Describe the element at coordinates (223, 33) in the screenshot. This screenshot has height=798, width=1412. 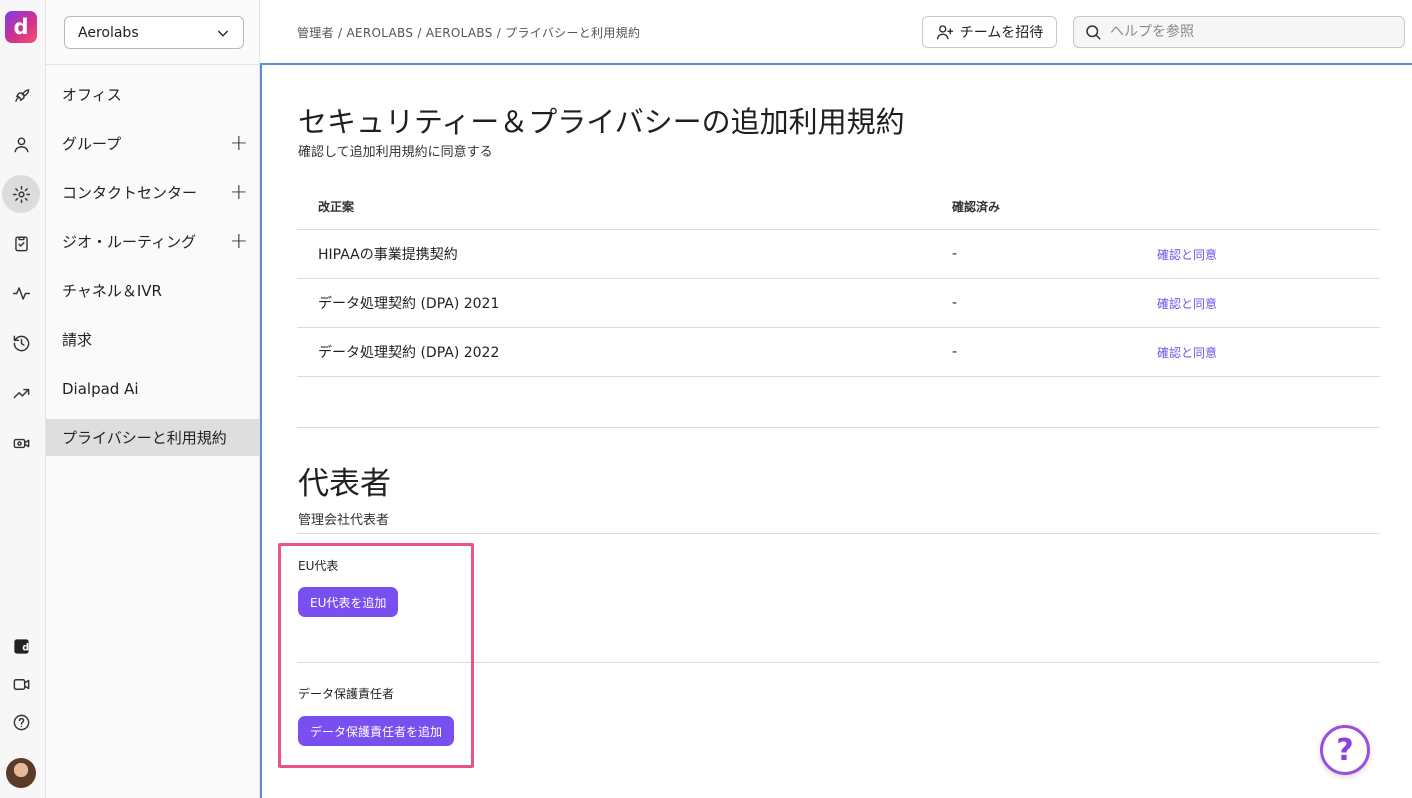
I see `chevron-down-icon` at that location.